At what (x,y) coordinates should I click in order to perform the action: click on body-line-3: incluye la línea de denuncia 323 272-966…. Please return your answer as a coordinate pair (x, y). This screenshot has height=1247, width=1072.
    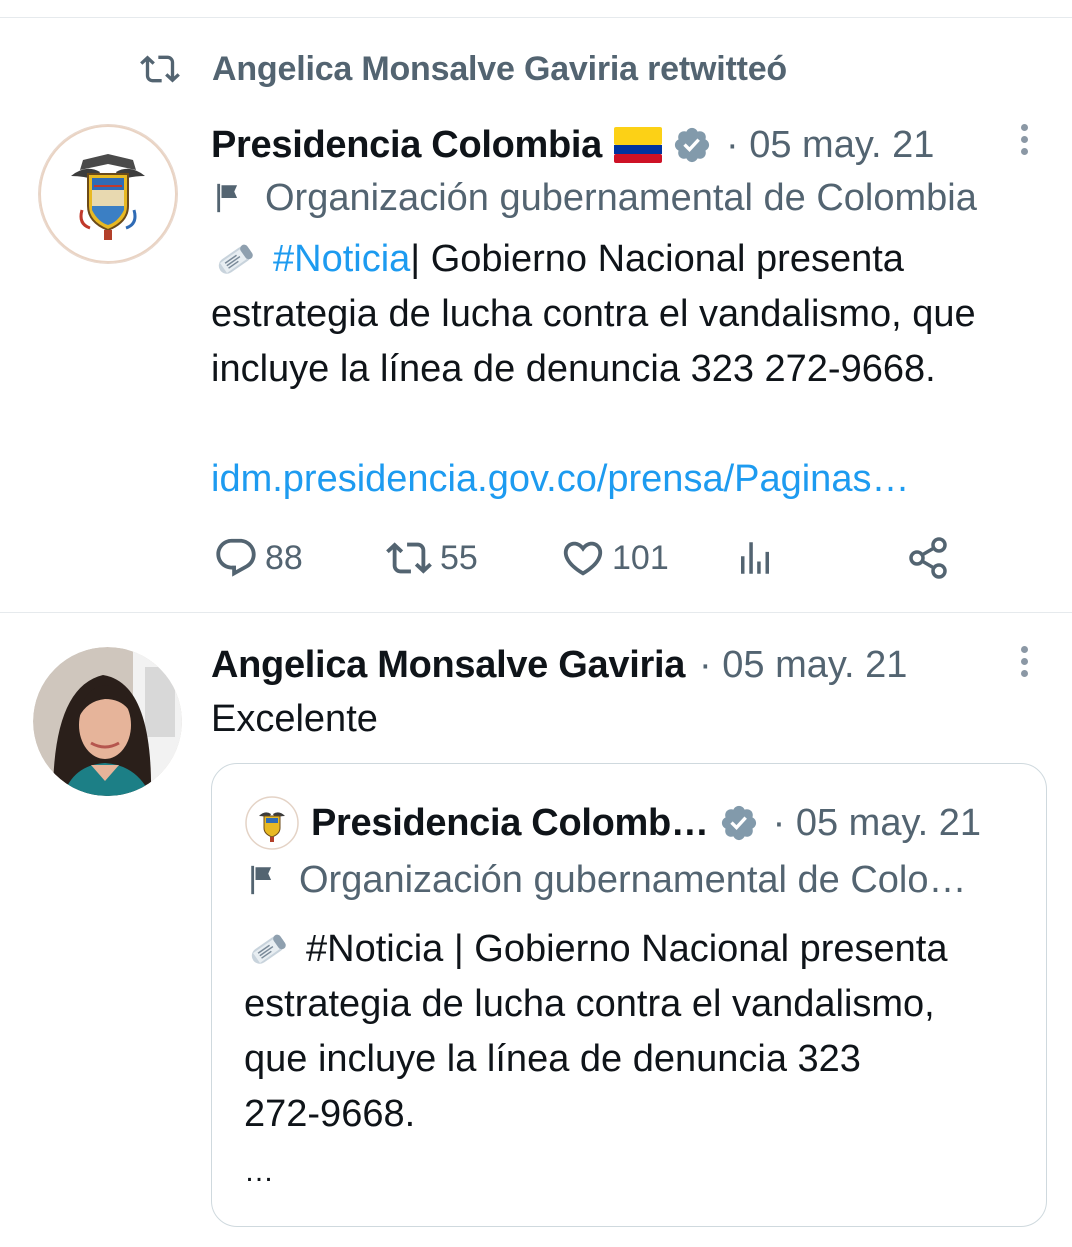
    Looking at the image, I should click on (573, 369).